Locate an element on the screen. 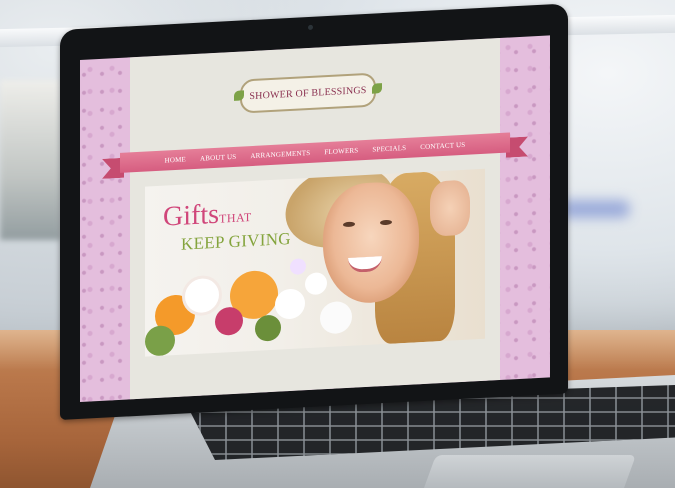  nav-flowers: FLOWERS is located at coordinates (341, 151).